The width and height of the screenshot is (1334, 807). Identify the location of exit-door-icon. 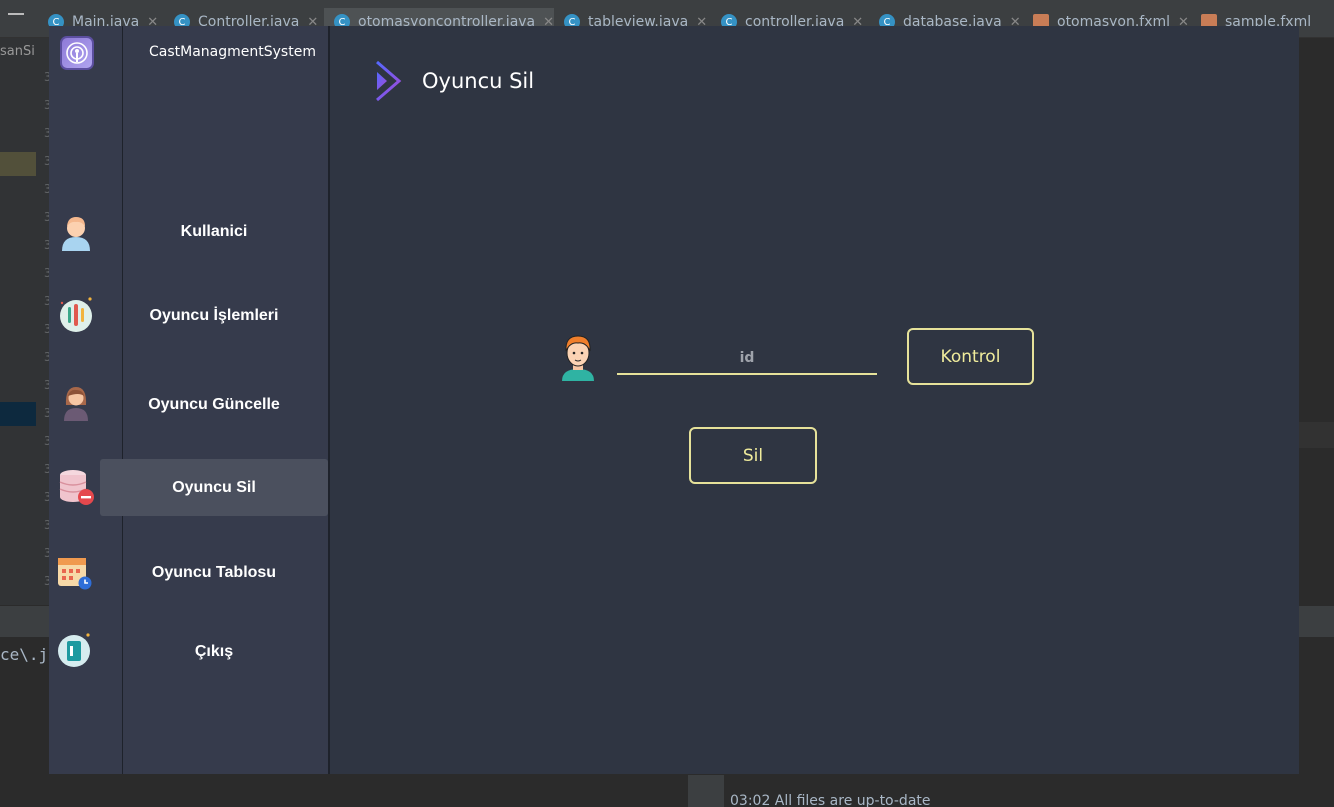
(75, 650).